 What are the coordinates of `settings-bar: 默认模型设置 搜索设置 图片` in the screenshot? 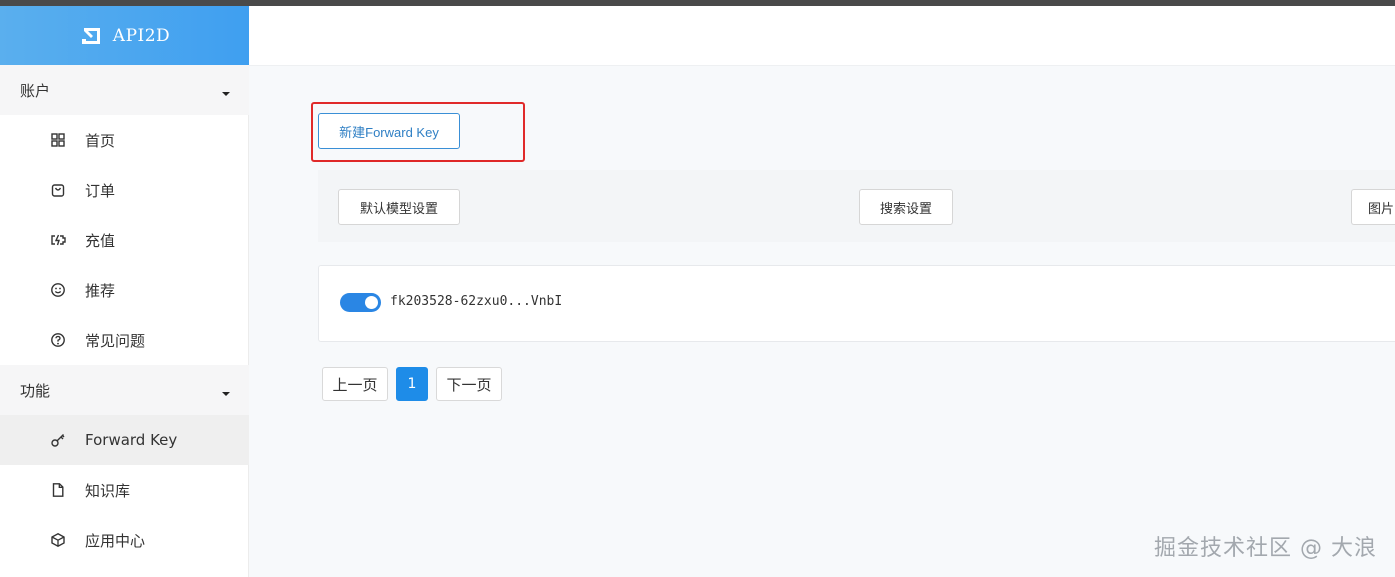 It's located at (856, 206).